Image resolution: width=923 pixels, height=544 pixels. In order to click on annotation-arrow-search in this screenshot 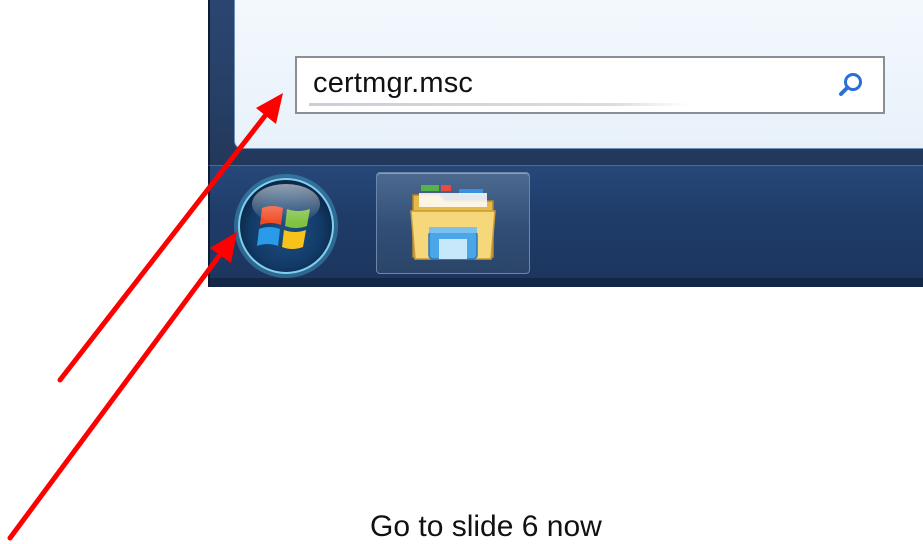, I will do `click(164, 246)`.